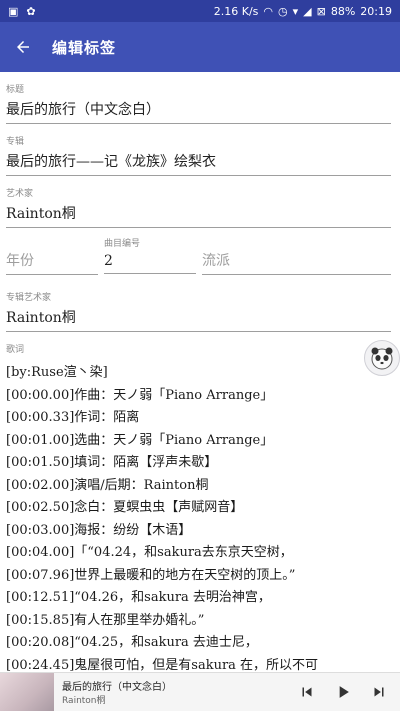 Image resolution: width=400 pixels, height=711 pixels. I want to click on lyric-line: [00:02.00]演唱/后期：Rainton桐, so click(107, 485).